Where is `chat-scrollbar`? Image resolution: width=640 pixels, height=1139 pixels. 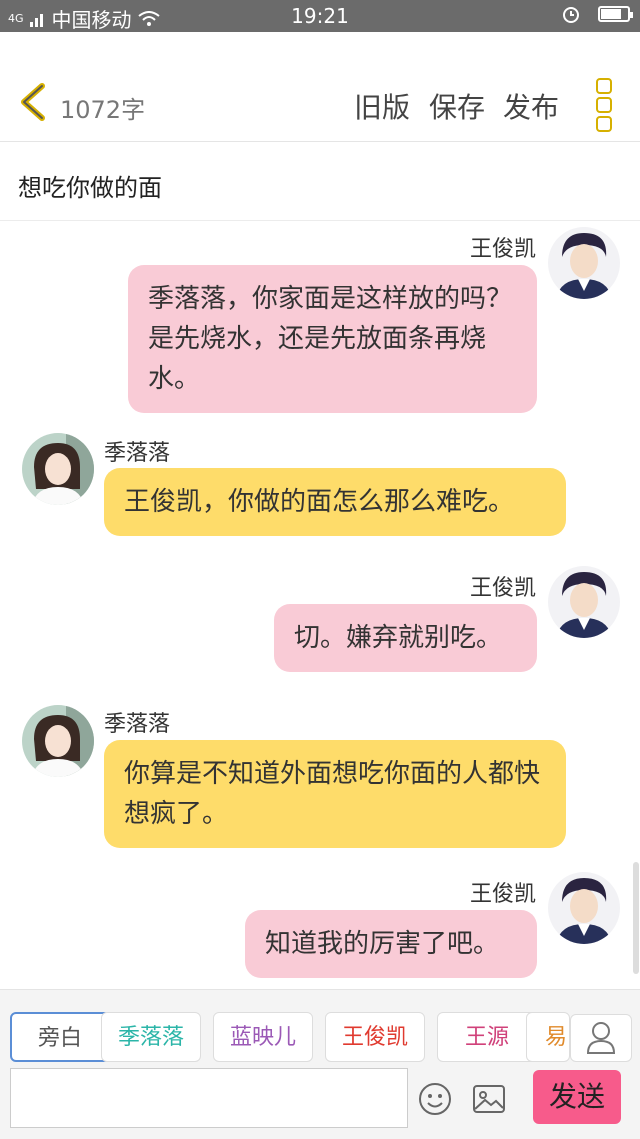 chat-scrollbar is located at coordinates (636, 918).